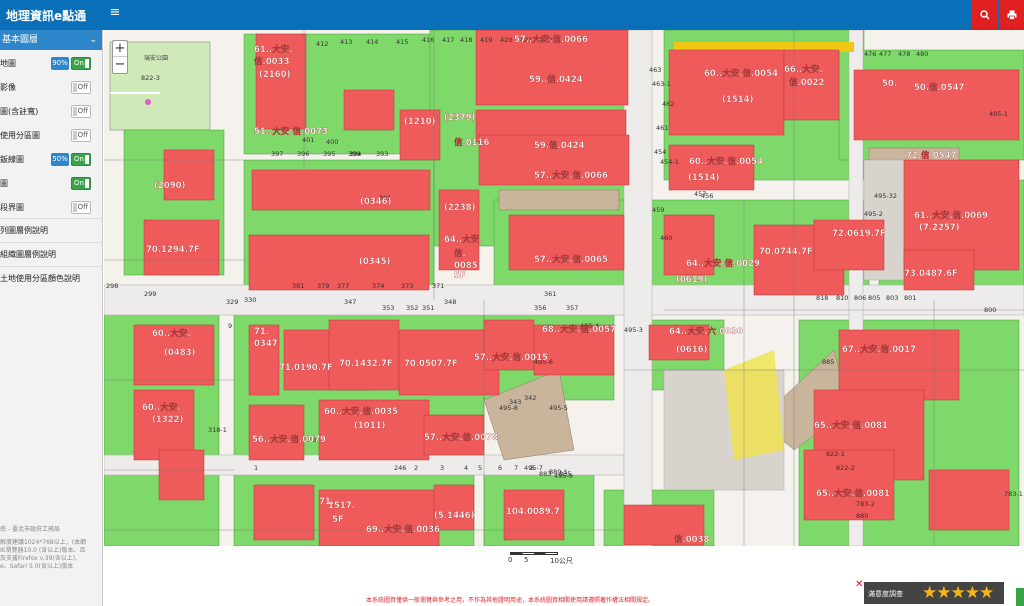 The width and height of the screenshot is (1024, 606). What do you see at coordinates (332, 142) in the screenshot?
I see `parcel-number: 400` at bounding box center [332, 142].